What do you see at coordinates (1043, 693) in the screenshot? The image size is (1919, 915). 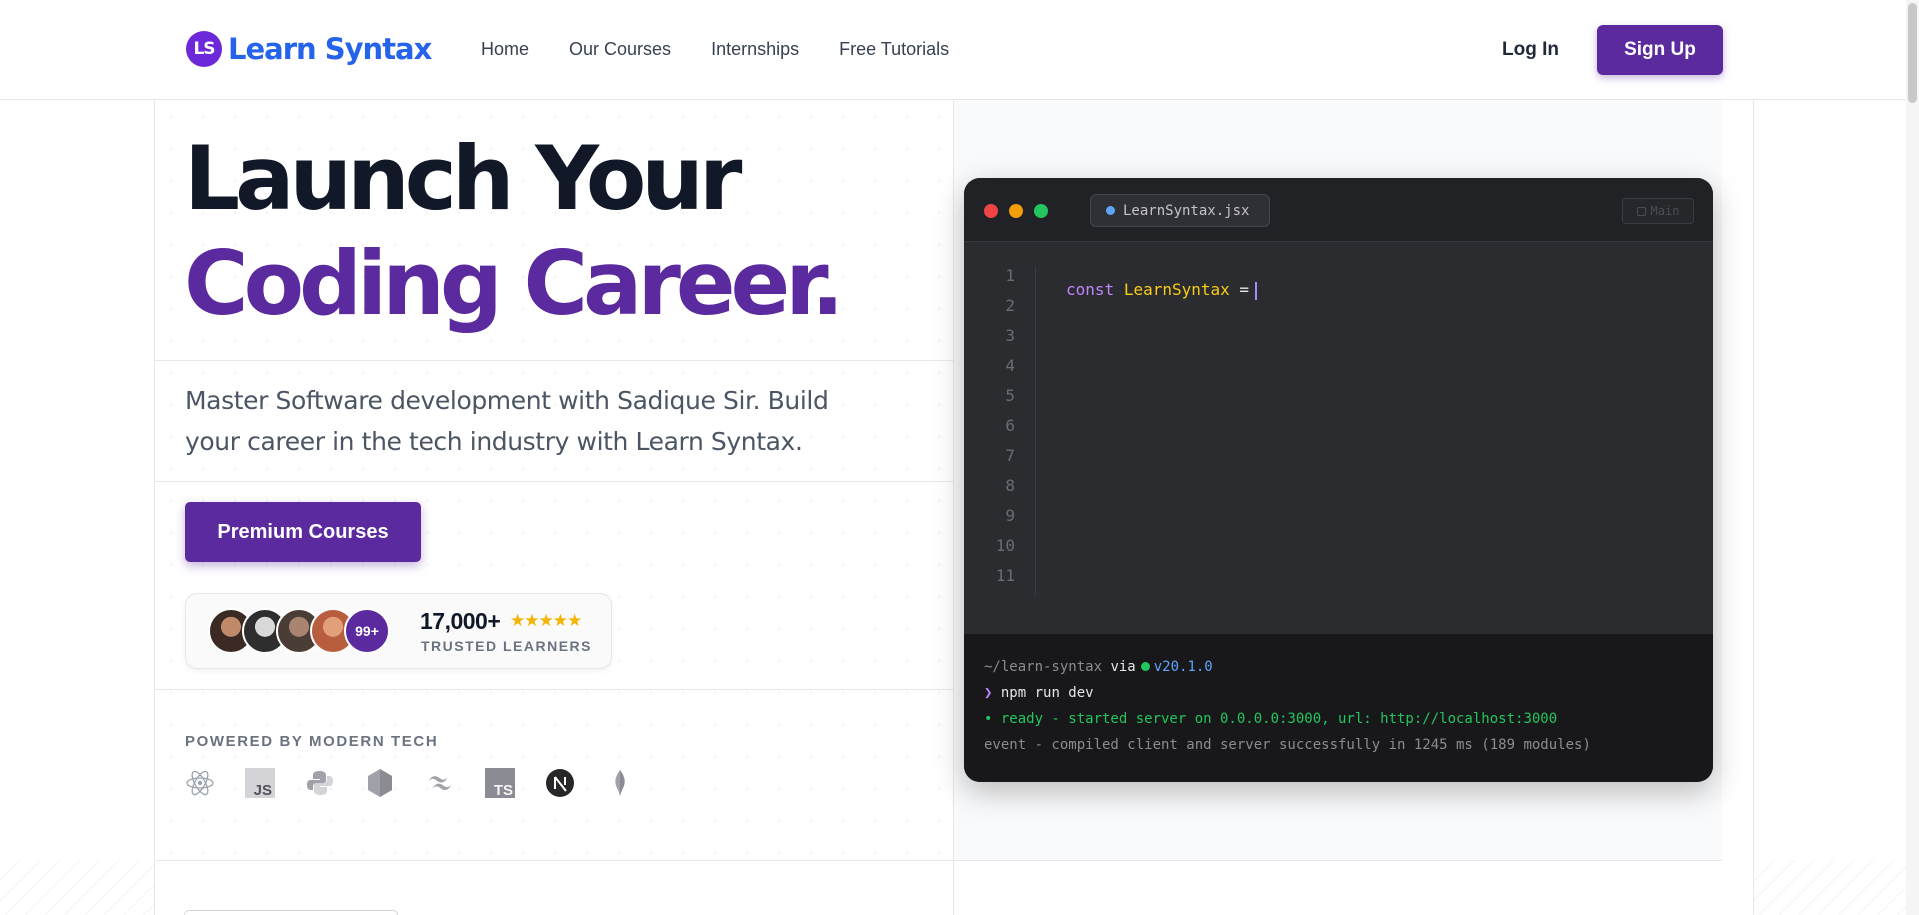 I see `terminal-command: npm run dev` at bounding box center [1043, 693].